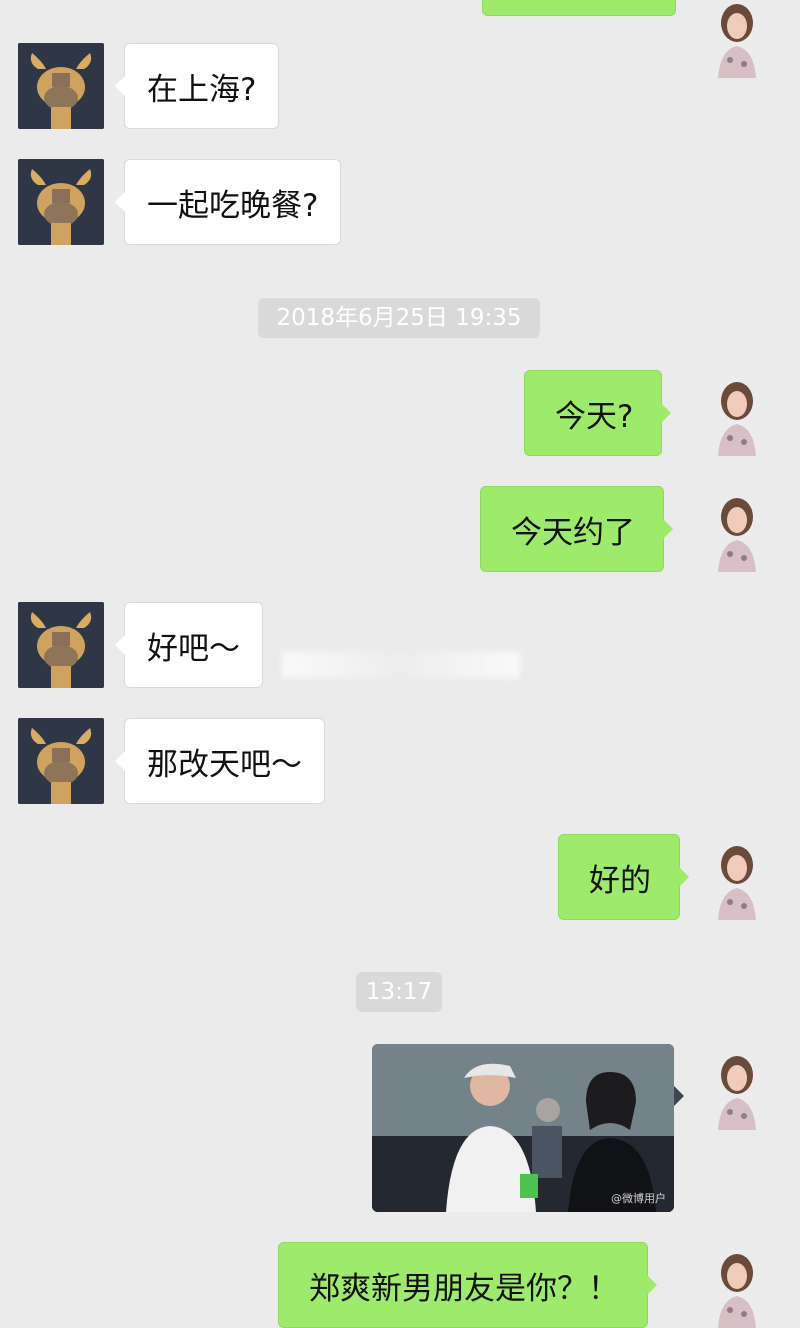 The image size is (800, 1328). I want to click on message-text: 今天约了, so click(573, 532).